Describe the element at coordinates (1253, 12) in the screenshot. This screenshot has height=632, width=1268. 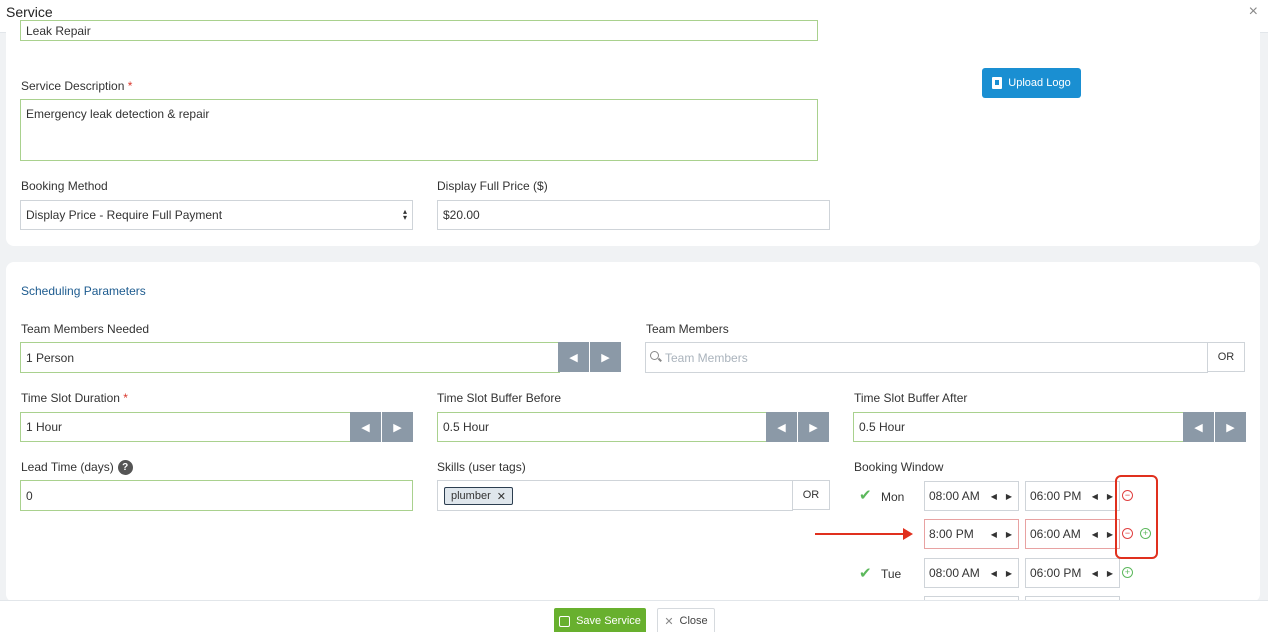
I see `close-icon: ×` at that location.